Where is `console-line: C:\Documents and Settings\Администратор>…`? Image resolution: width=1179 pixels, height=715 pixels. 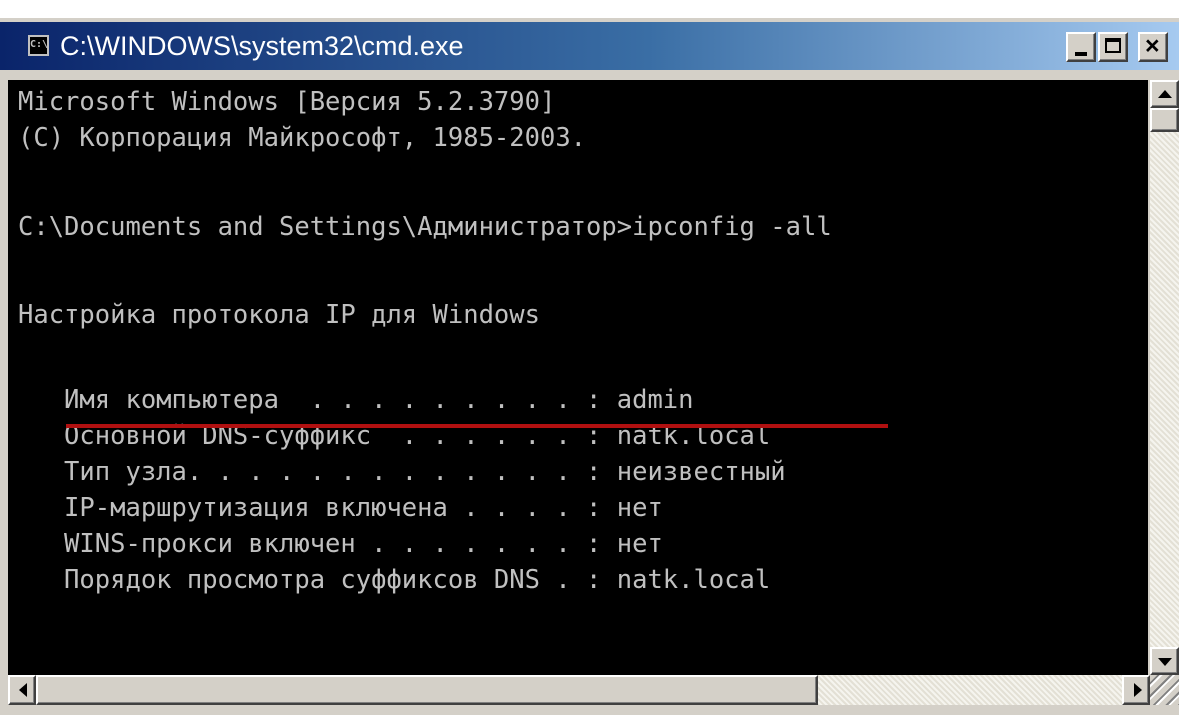
console-line: C:\Documents and Settings\Администратор>… is located at coordinates (425, 227).